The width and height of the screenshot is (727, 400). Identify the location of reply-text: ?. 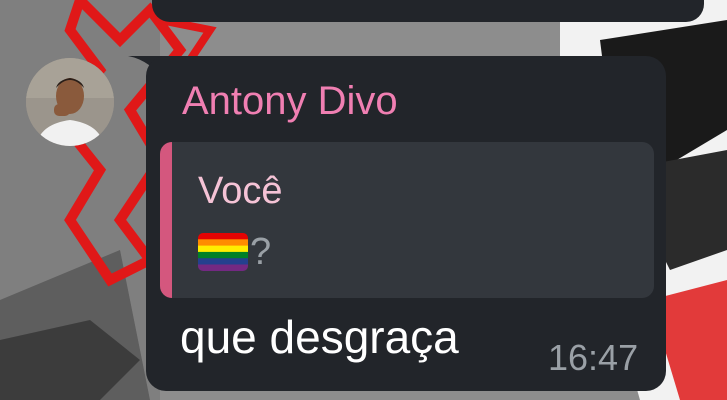
(234, 252).